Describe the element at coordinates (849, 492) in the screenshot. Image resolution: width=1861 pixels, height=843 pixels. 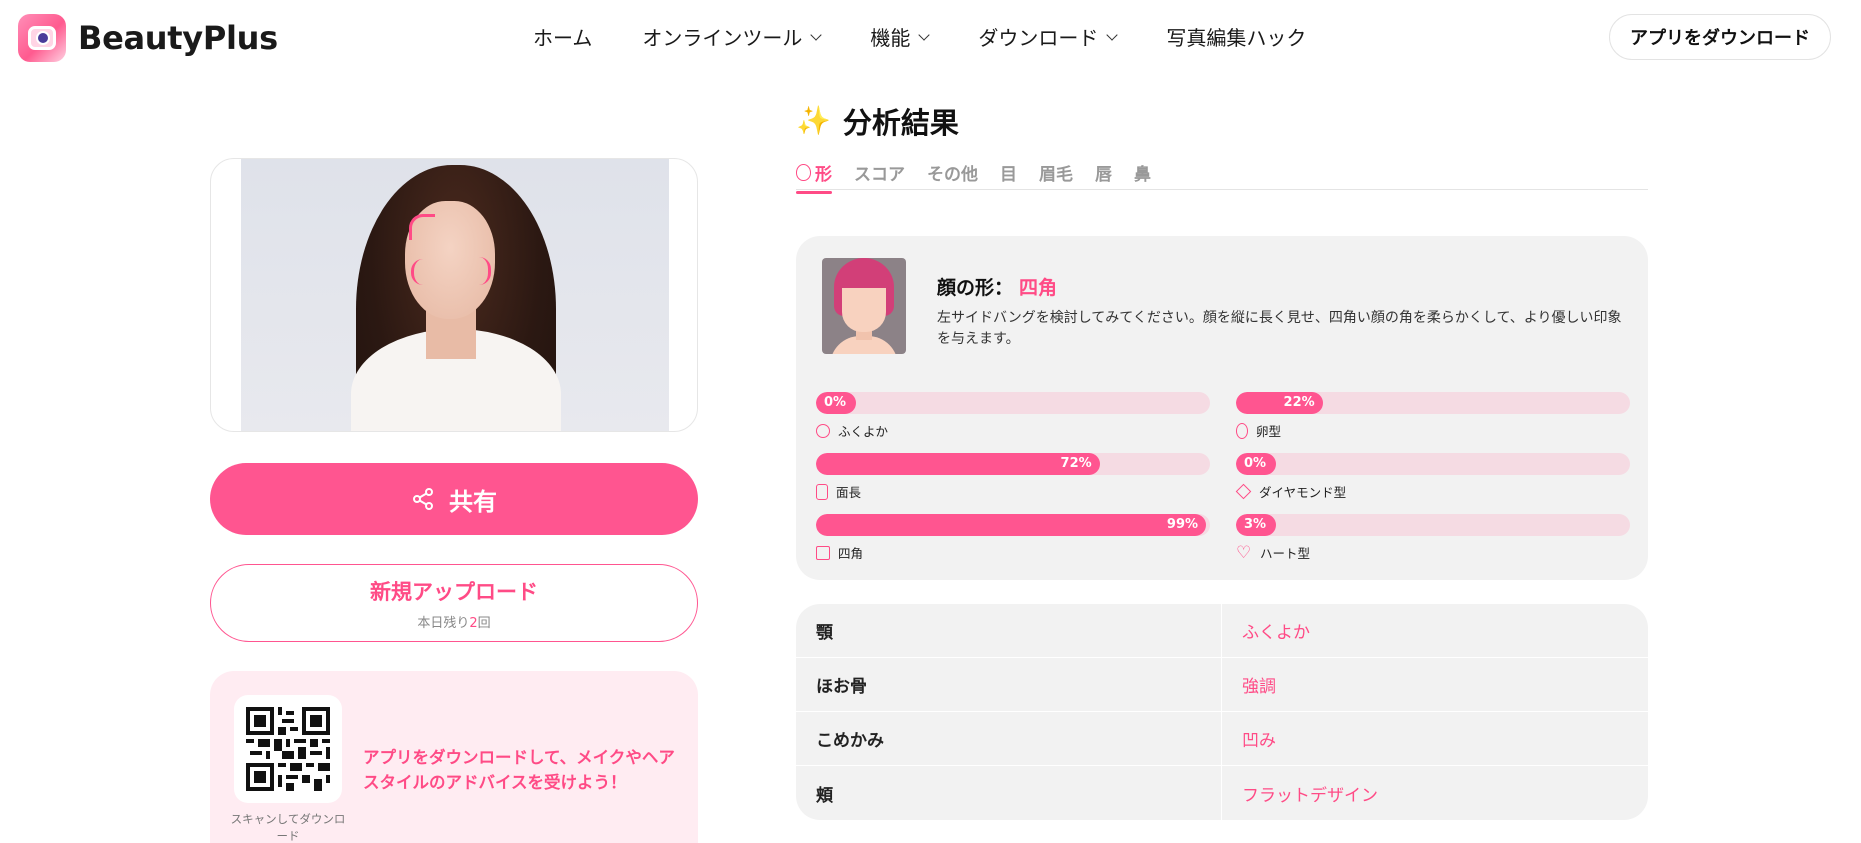
I see `bar-label: 面長` at that location.